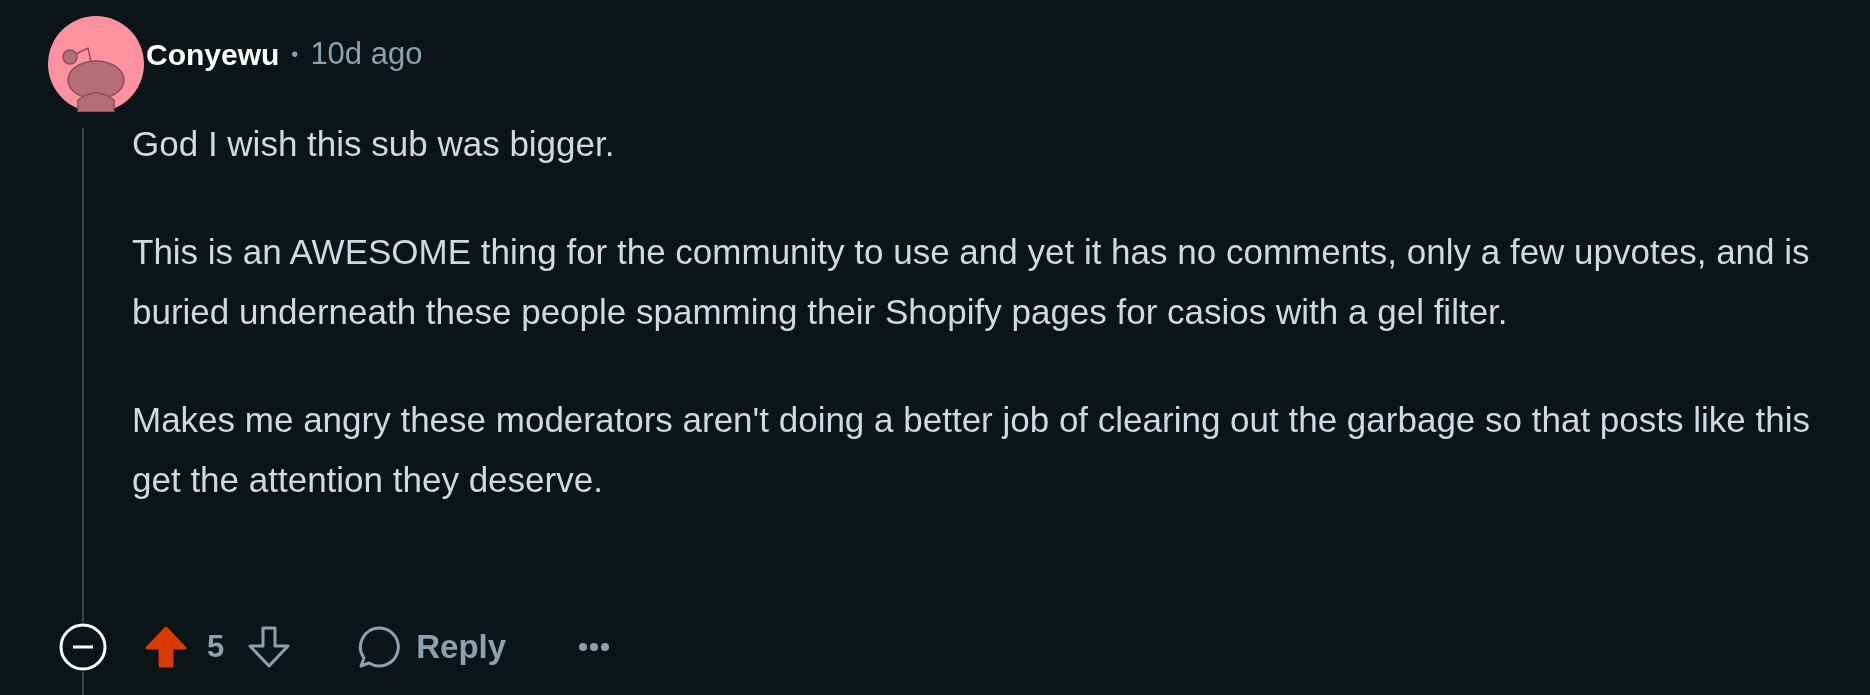 This screenshot has width=1870, height=695. Describe the element at coordinates (971, 450) in the screenshot. I see `comment-paragraph: Makes me angry these moderators aren't doing a better job of clearing out the garbage so that posts like this get the attention they deserve.` at that location.